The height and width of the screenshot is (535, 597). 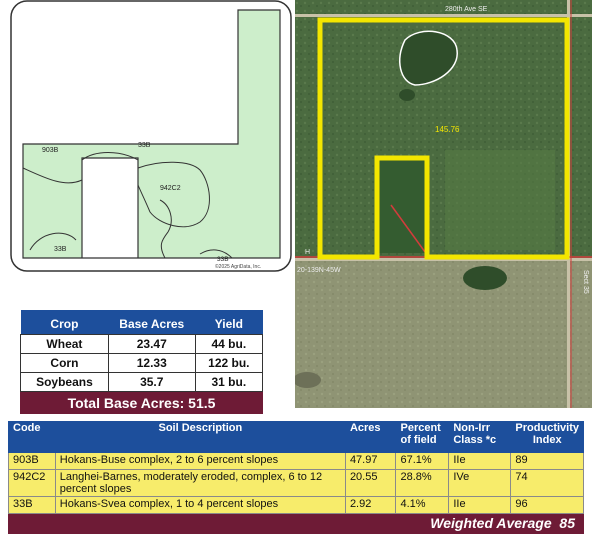 What do you see at coordinates (200, 437) in the screenshot?
I see `col-soil-description: Soil Description` at bounding box center [200, 437].